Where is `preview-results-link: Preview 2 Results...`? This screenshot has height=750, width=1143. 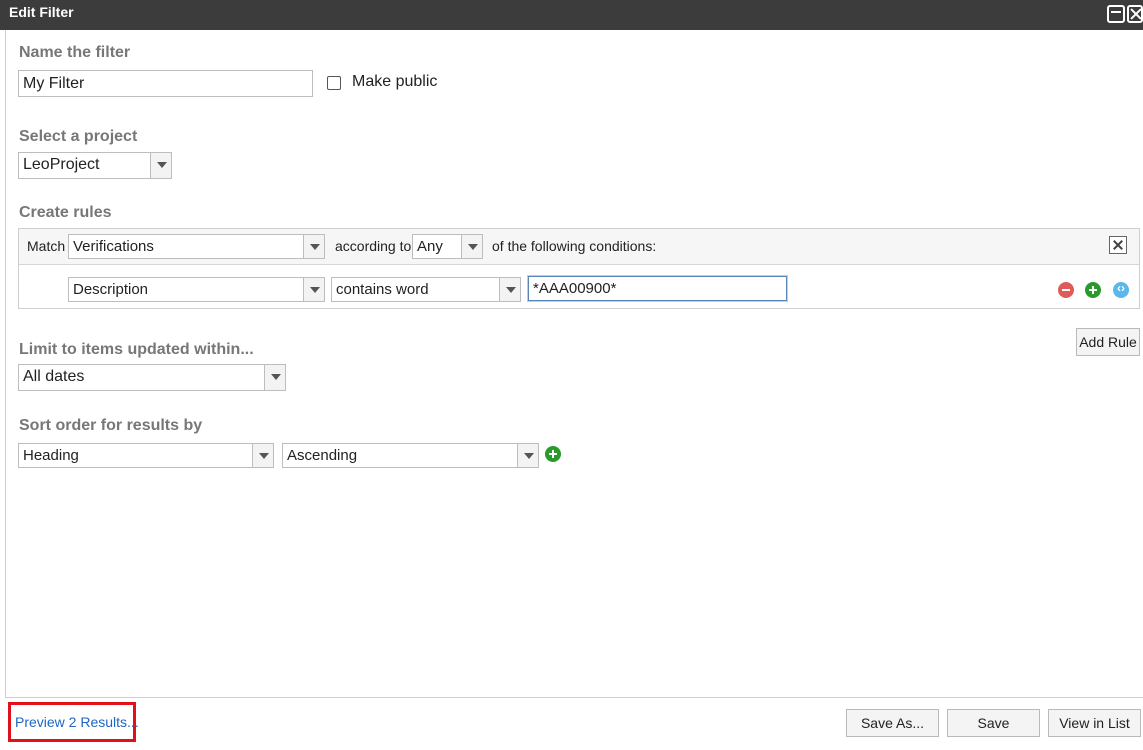
preview-results-link: Preview 2 Results... is located at coordinates (77, 722).